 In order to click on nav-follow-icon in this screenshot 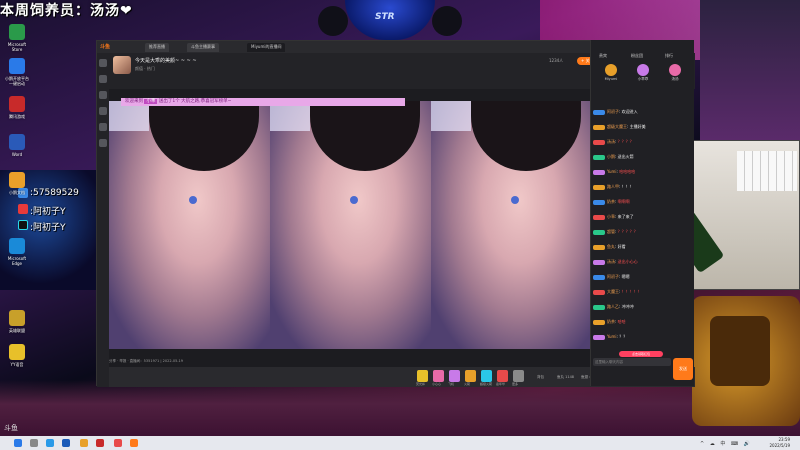, I will do `click(103, 79)`.